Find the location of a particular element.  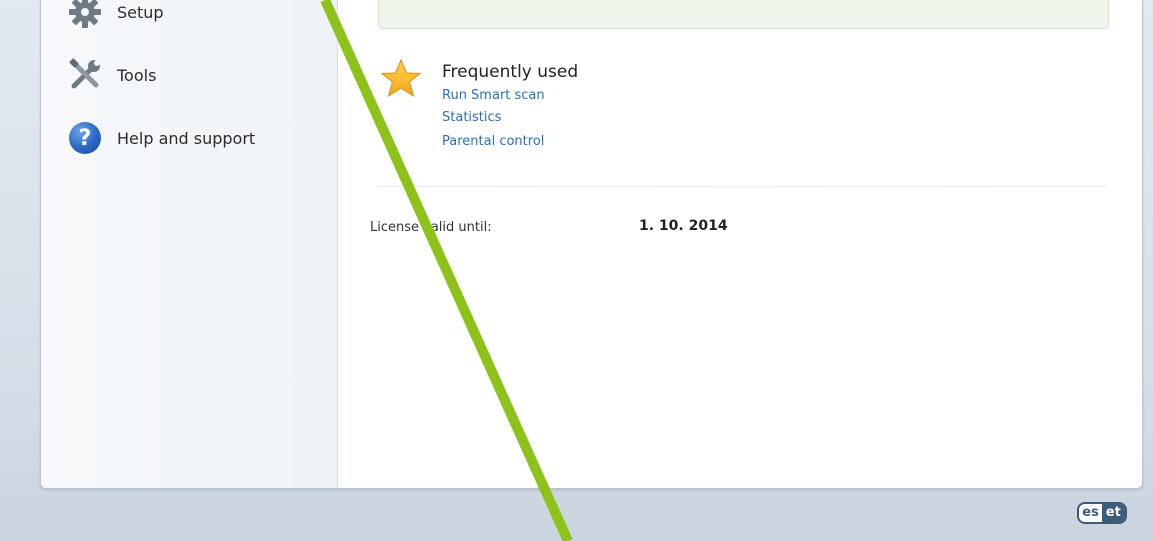

statistics-link: Statistics is located at coordinates (471, 117).